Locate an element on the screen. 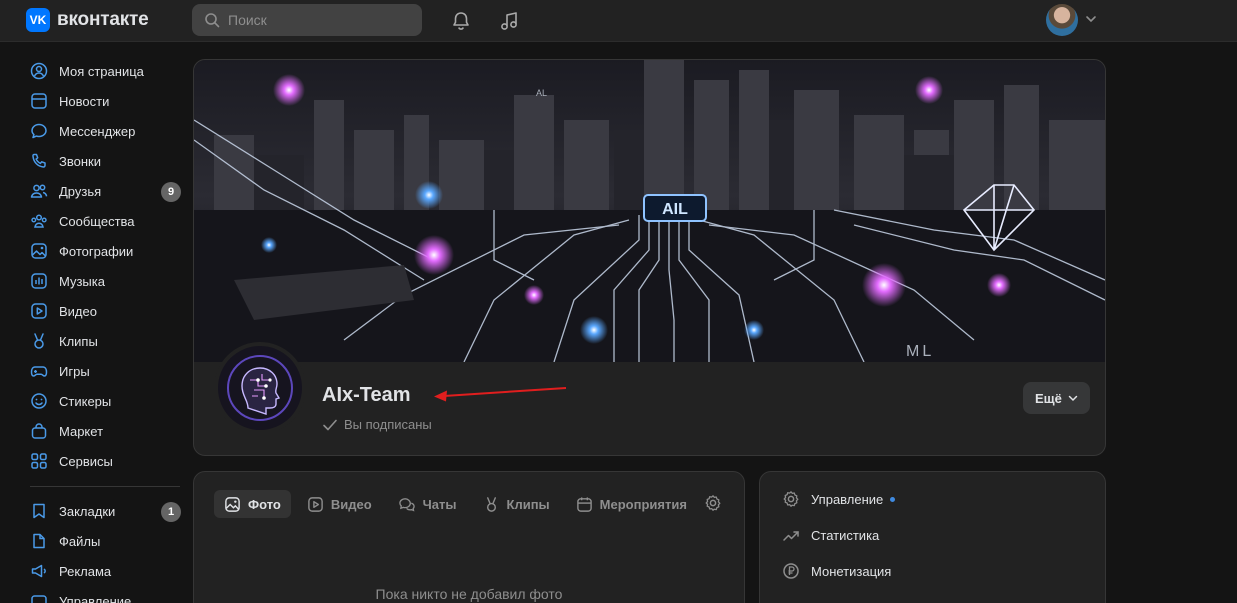 This screenshot has width=1237, height=603. sidebar-item-manage: Управление is located at coordinates (106, 594).